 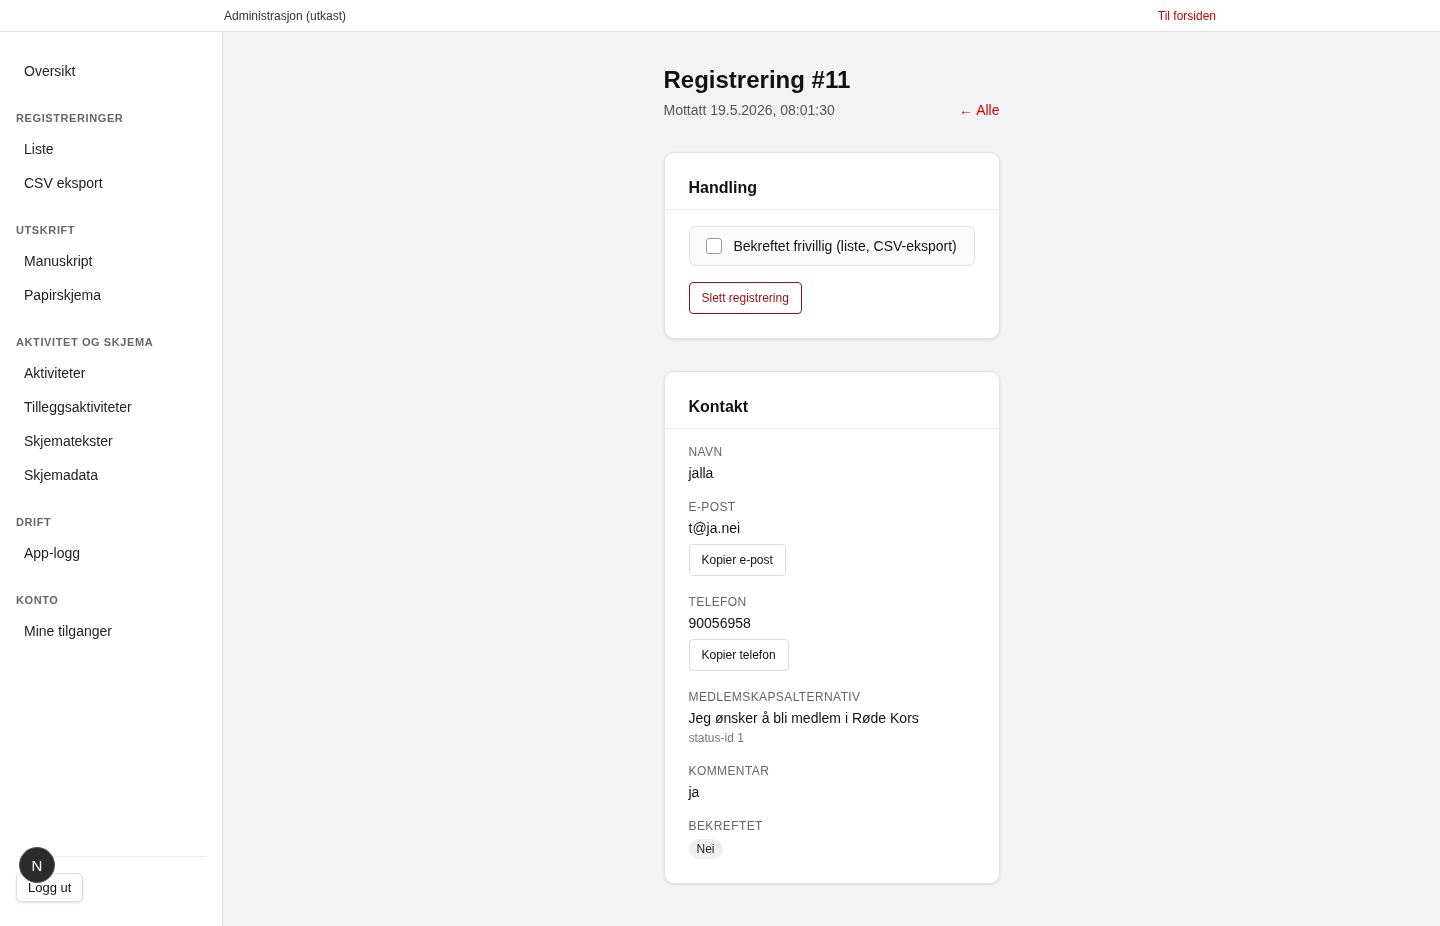 What do you see at coordinates (749, 110) in the screenshot?
I see `received-time: Mottatt 19.5.2026, 08:01:30` at bounding box center [749, 110].